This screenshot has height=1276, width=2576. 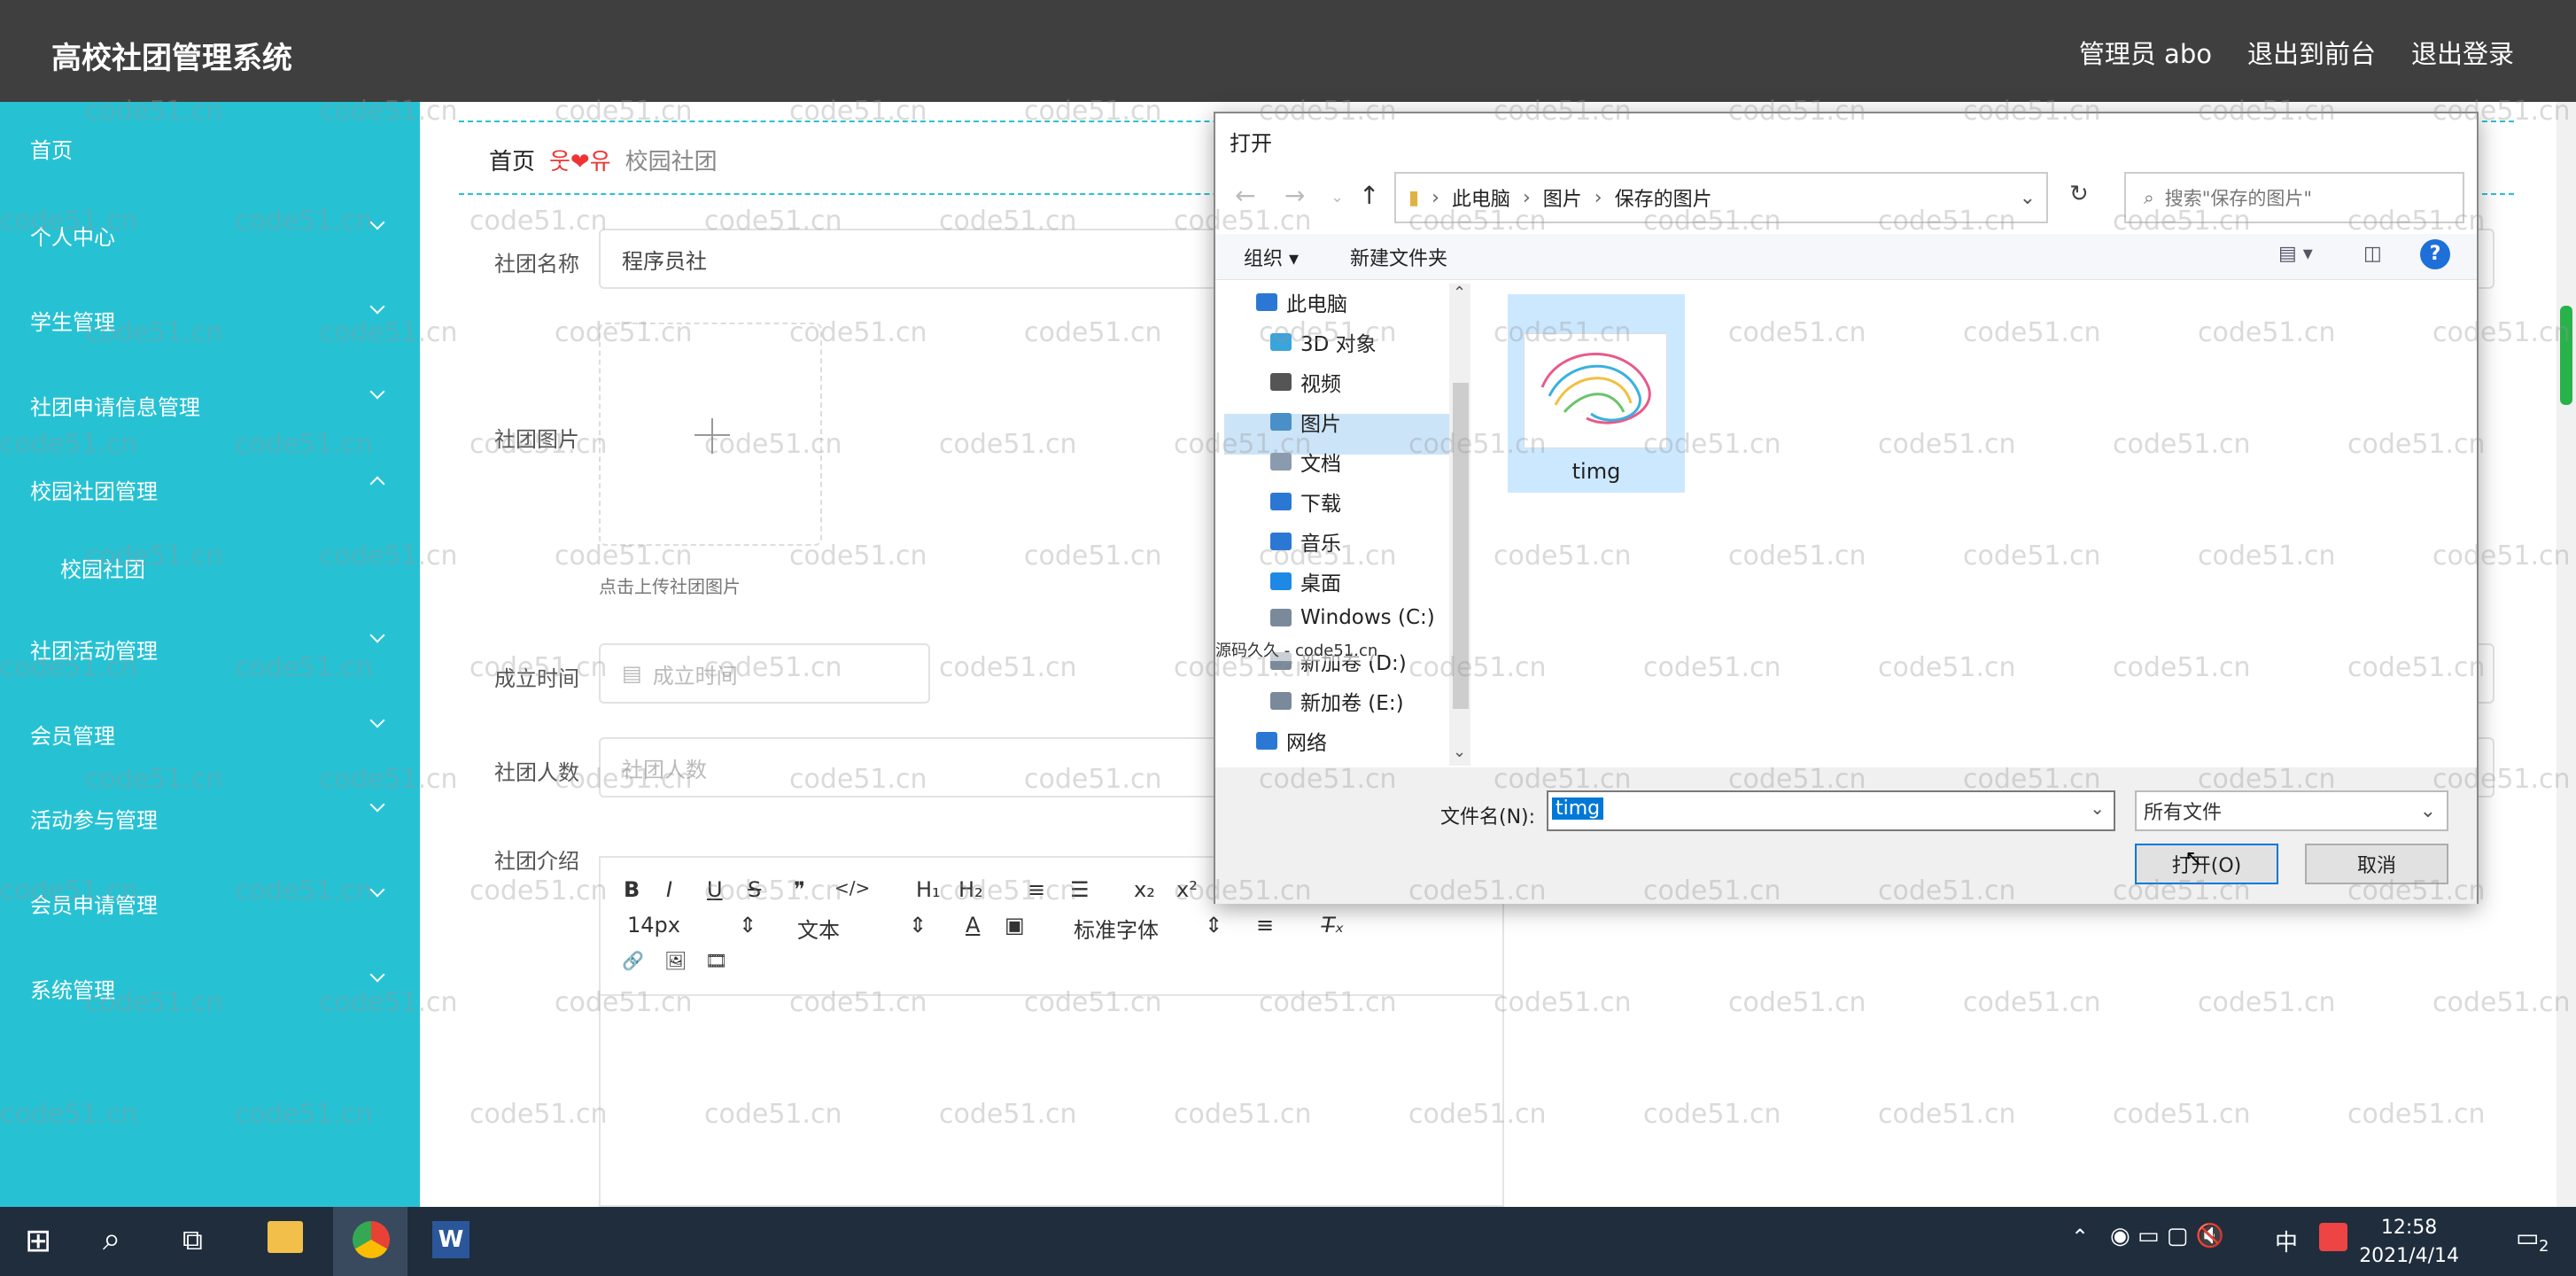 What do you see at coordinates (1187, 889) in the screenshot?
I see `superscript-button: x²` at bounding box center [1187, 889].